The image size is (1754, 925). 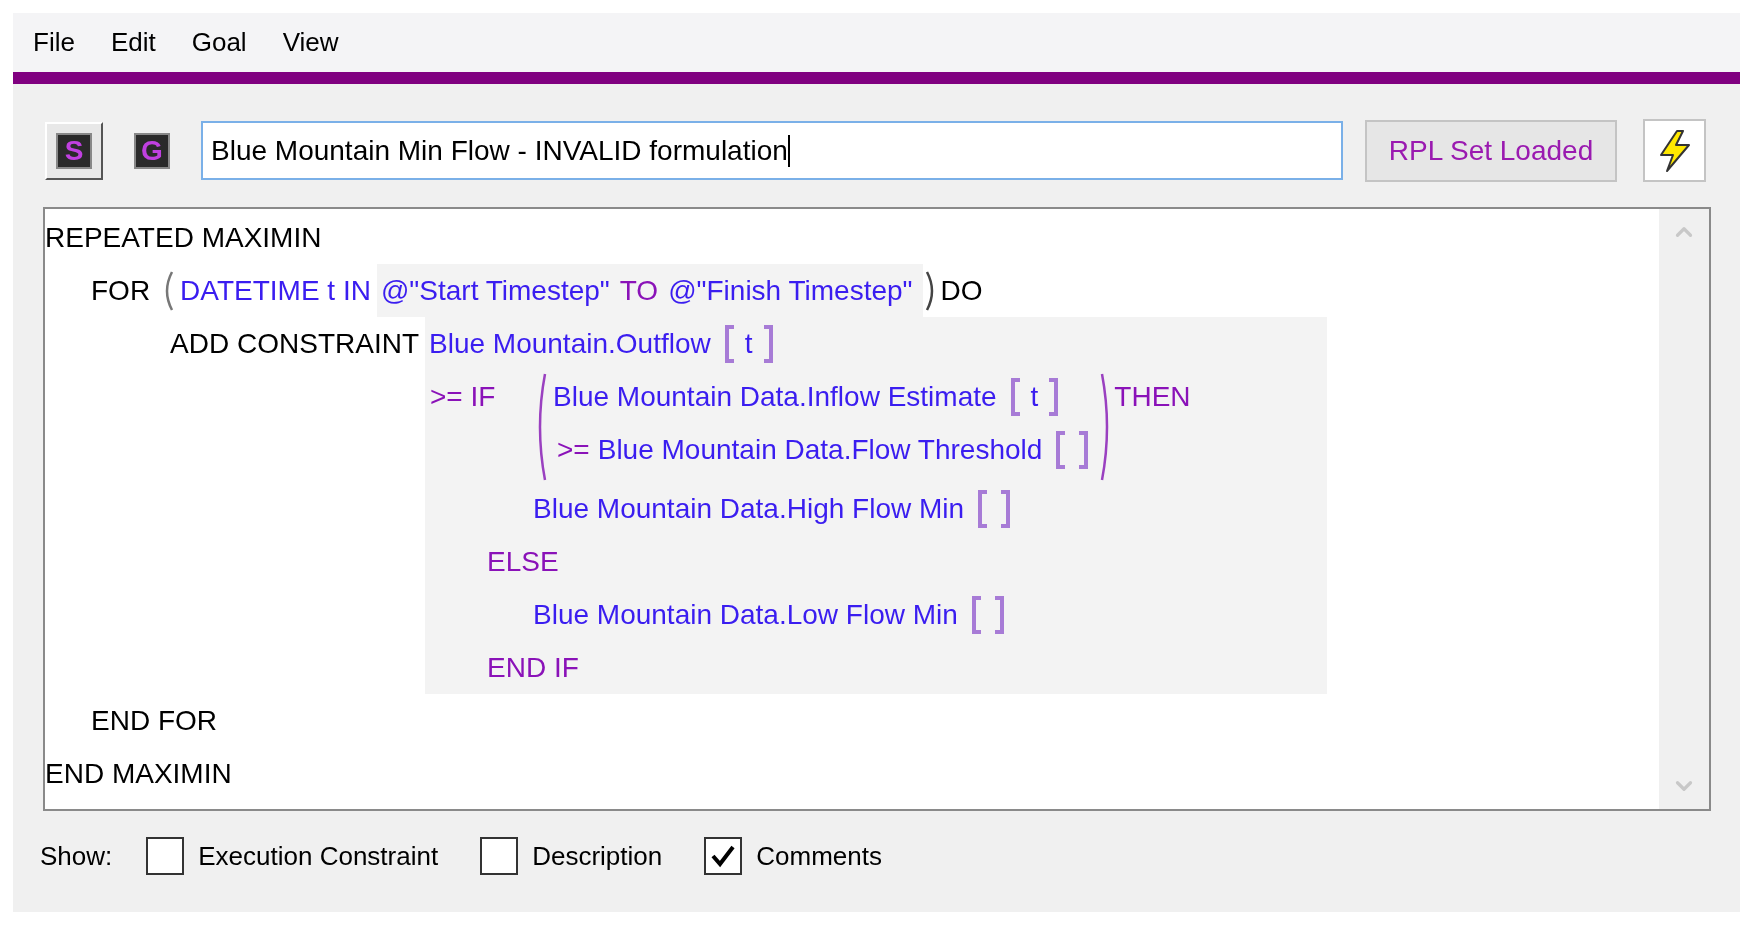 What do you see at coordinates (745, 614) in the screenshot?
I see `slot-reference: Blue Mountain Data.Low Flow Min` at bounding box center [745, 614].